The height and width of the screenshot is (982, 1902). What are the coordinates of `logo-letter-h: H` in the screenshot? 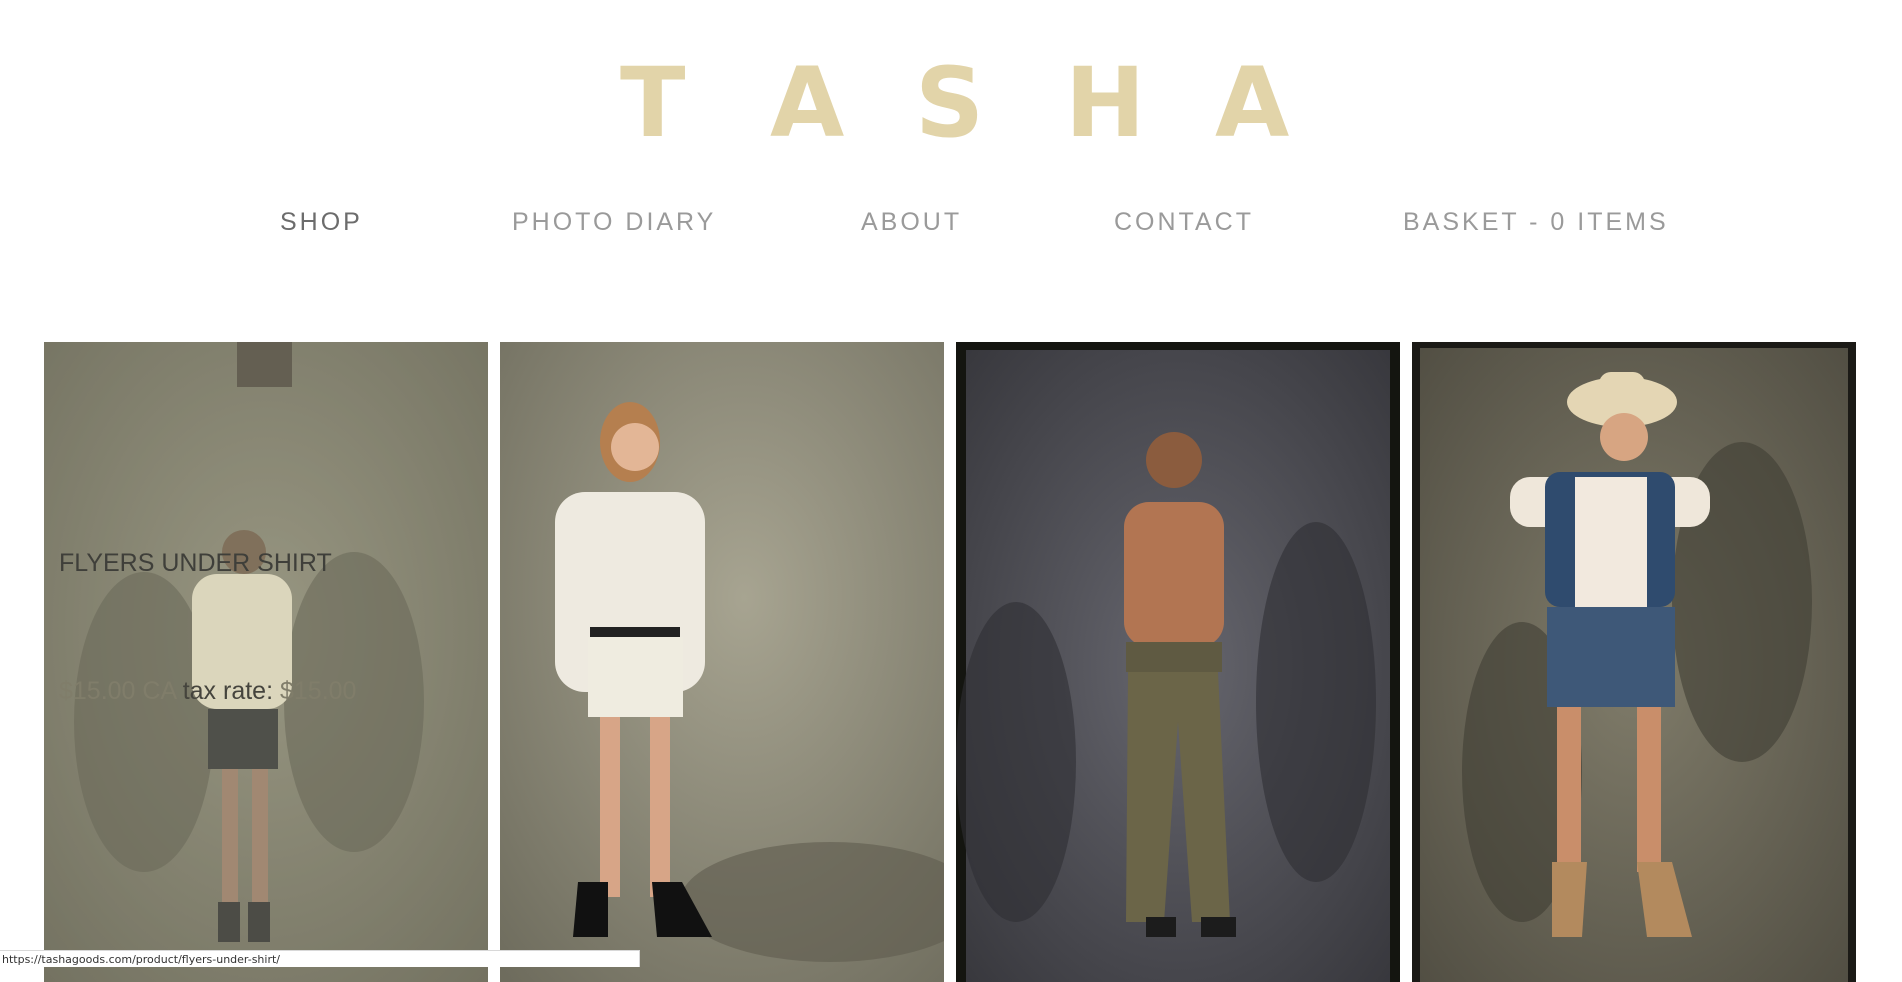 It's located at (1105, 103).